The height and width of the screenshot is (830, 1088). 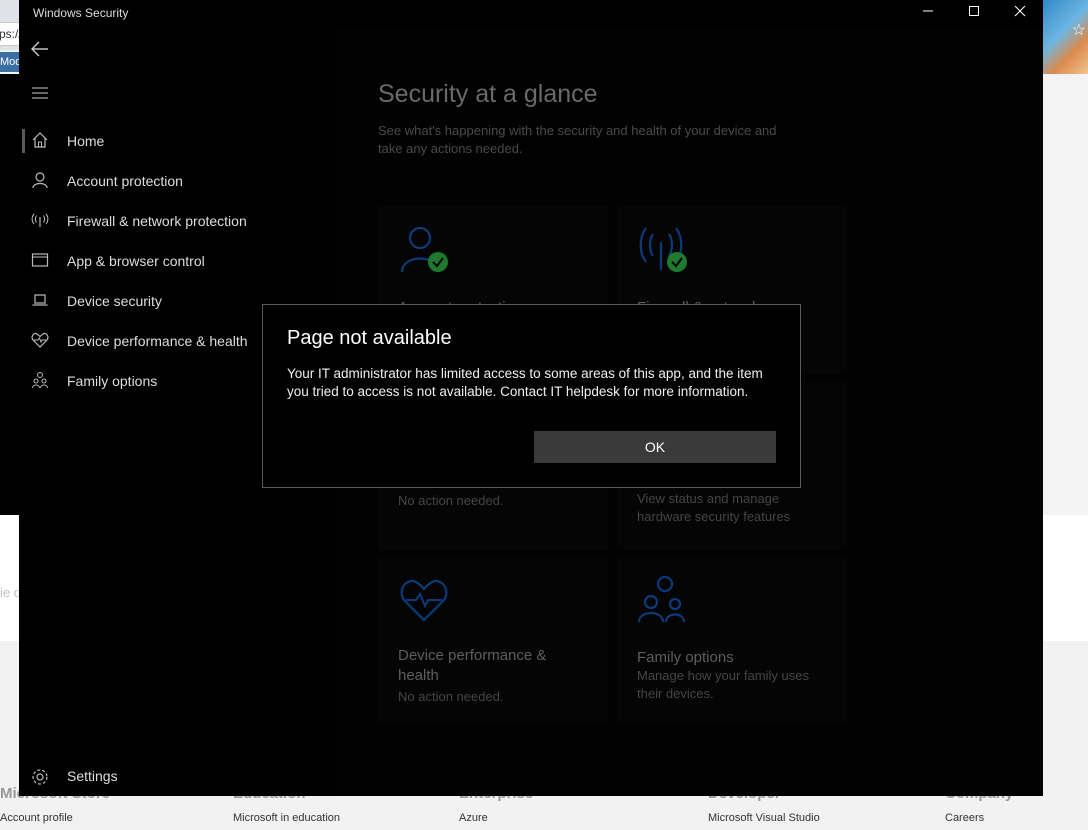 I want to click on sidebar-item-app-browser: App & browser control, so click(x=178, y=261).